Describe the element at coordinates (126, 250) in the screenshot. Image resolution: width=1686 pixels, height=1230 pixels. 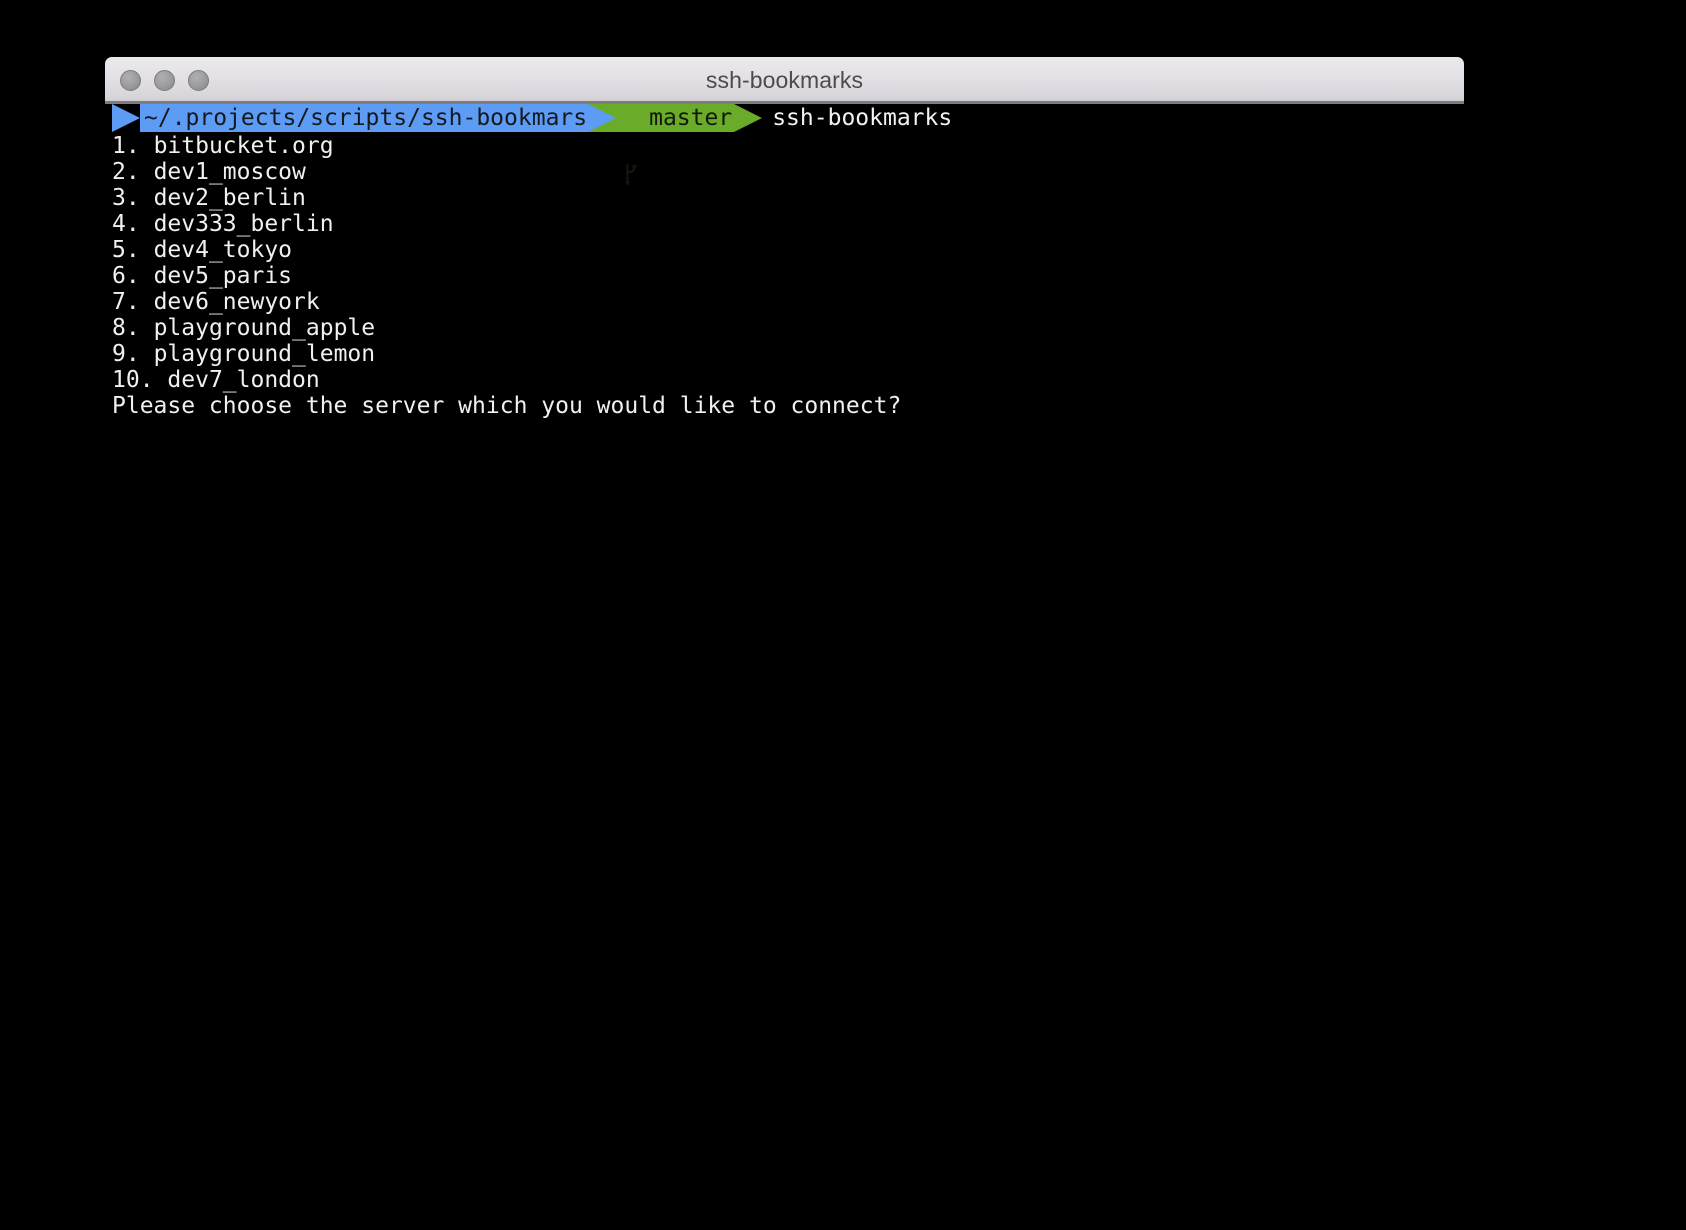
I see `list-item-index: 5.` at that location.